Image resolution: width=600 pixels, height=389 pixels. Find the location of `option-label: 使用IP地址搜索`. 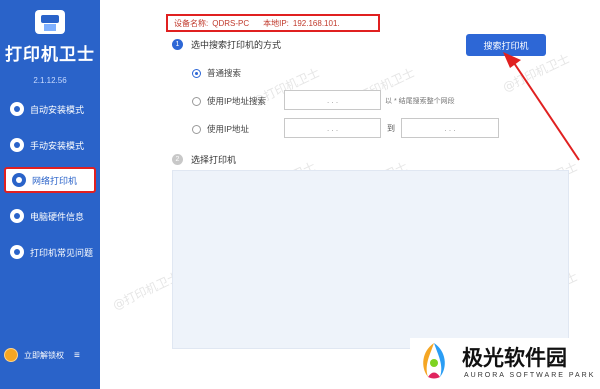

option-label: 使用IP地址搜索 is located at coordinates (236, 101).